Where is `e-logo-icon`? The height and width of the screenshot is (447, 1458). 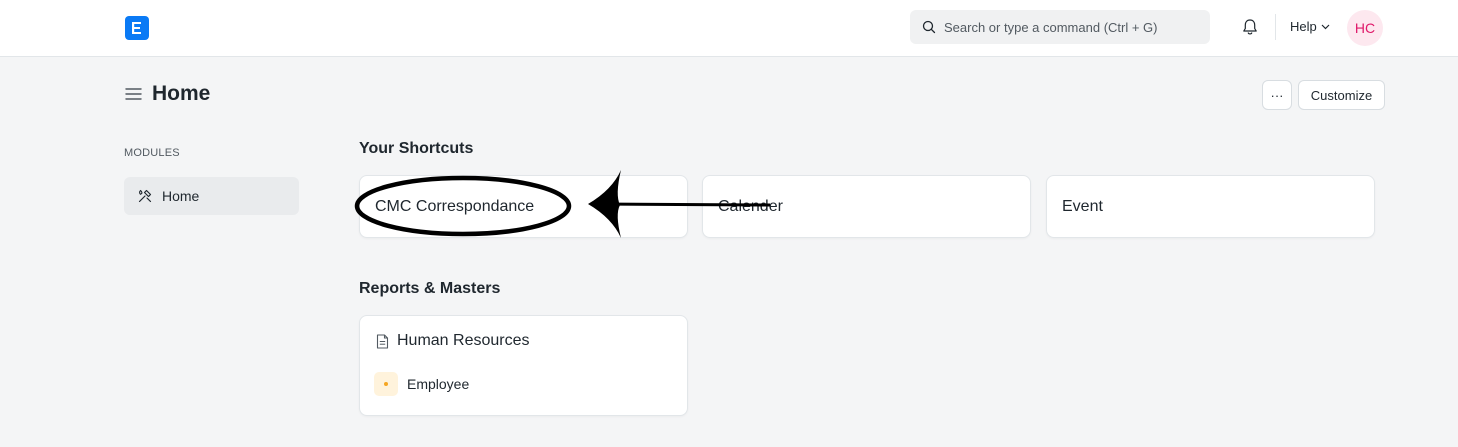 e-logo-icon is located at coordinates (136, 28).